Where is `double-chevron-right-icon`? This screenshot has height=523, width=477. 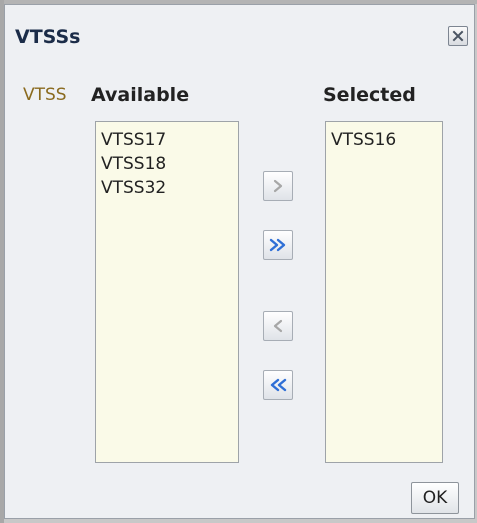 double-chevron-right-icon is located at coordinates (277, 245).